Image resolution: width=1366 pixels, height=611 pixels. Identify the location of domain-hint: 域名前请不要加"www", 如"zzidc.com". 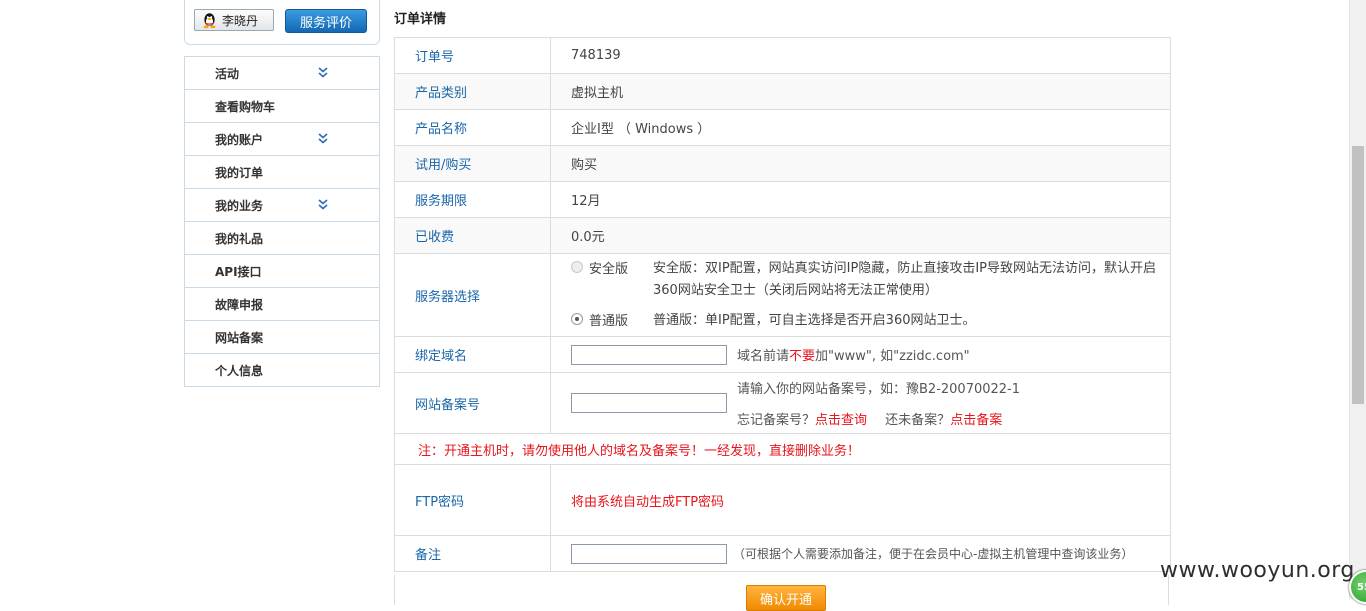
(853, 354).